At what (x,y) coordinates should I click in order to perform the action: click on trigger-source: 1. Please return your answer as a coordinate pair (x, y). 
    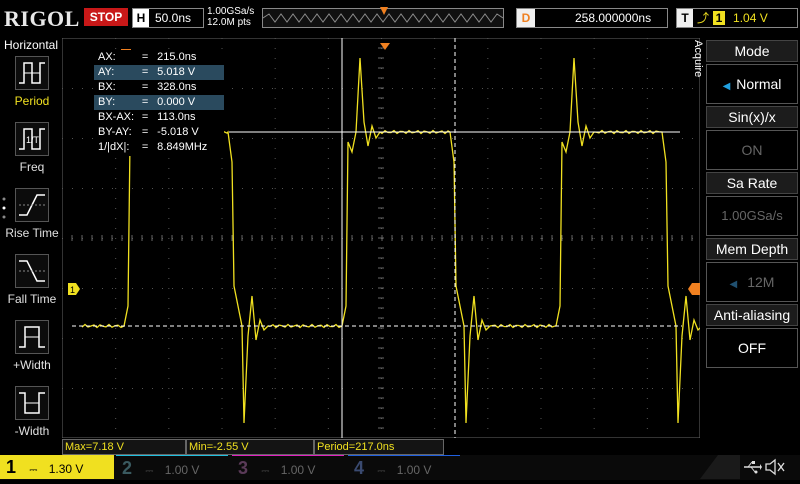
    Looking at the image, I should click on (719, 18).